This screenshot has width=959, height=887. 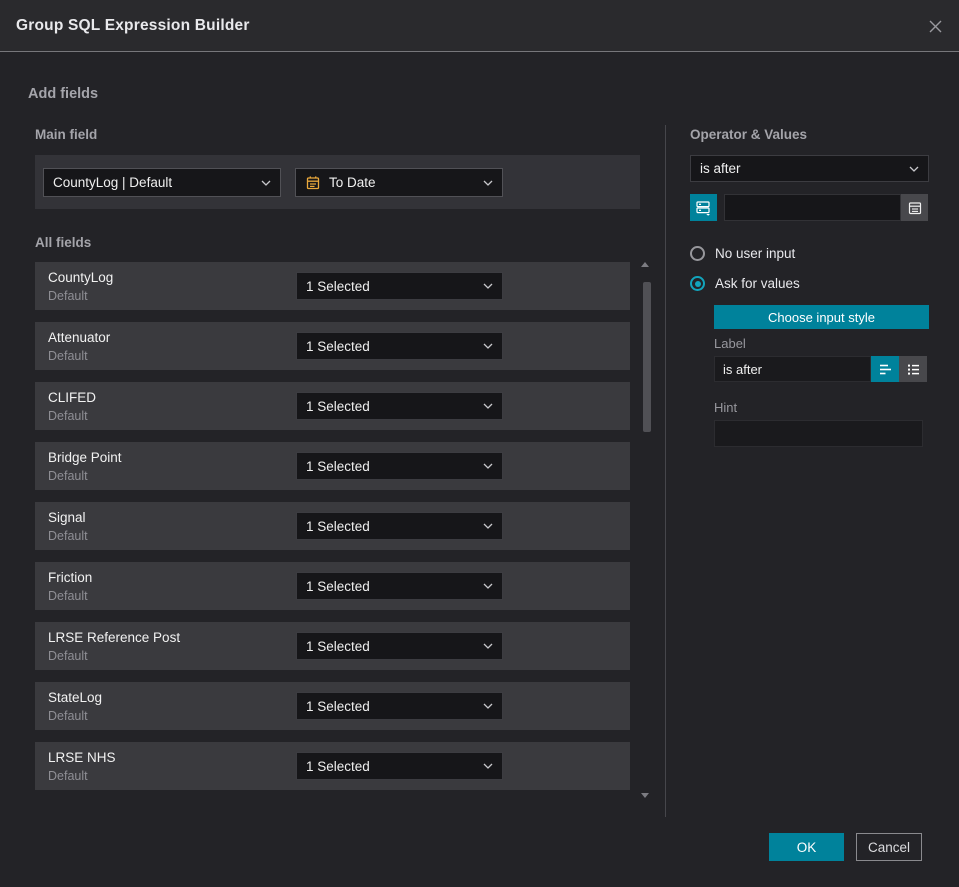 What do you see at coordinates (63, 94) in the screenshot?
I see `add-fields-heading: Add fields` at bounding box center [63, 94].